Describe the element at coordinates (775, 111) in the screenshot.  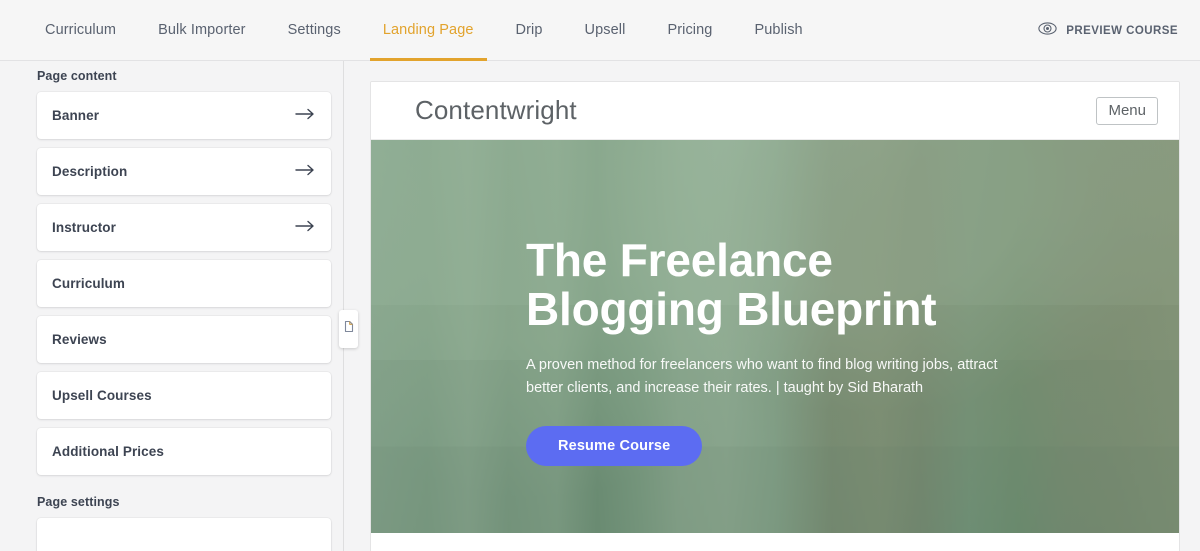
I see `site-header: Contentwright Menu` at that location.